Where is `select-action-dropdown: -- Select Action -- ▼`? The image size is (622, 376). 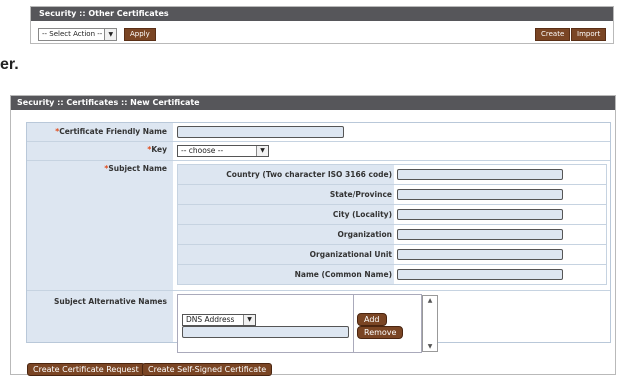 select-action-dropdown: -- Select Action -- ▼ is located at coordinates (78, 34).